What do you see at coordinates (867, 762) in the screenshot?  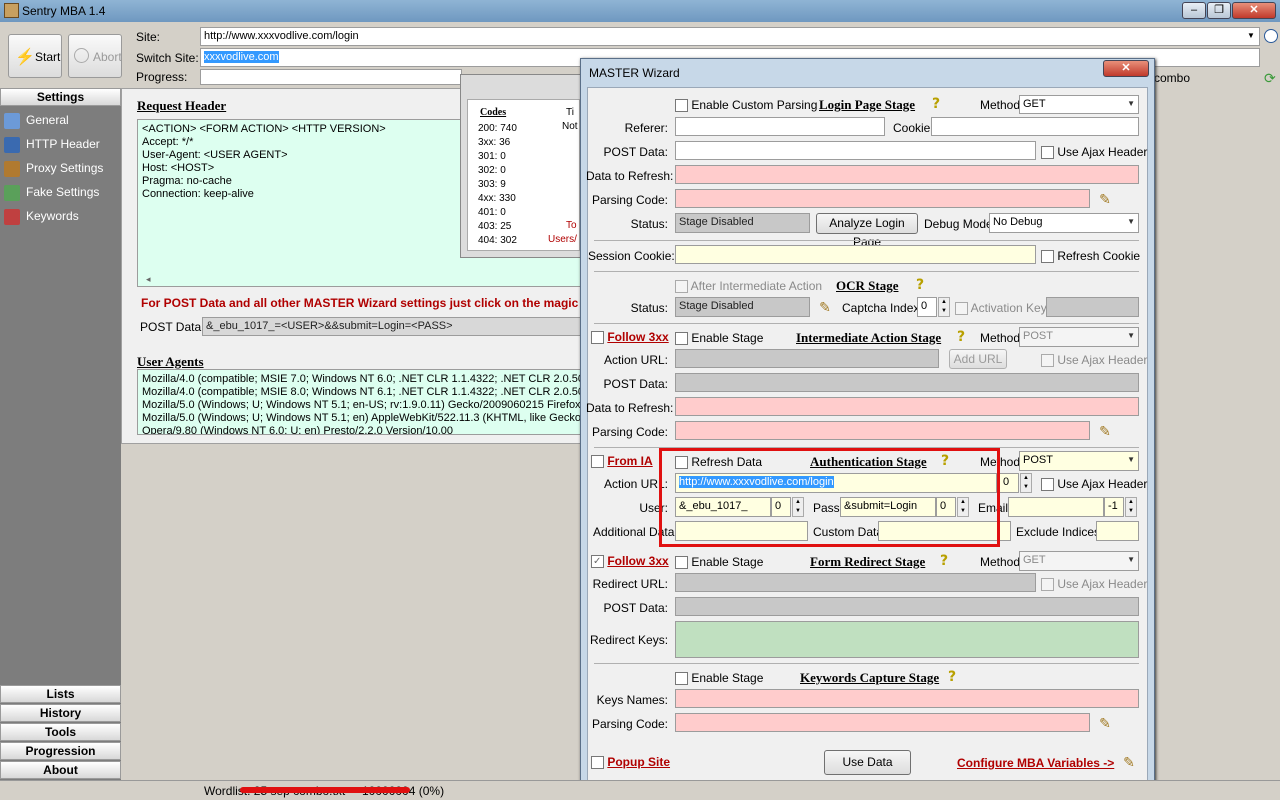 I see `use-data-button: Use Data` at bounding box center [867, 762].